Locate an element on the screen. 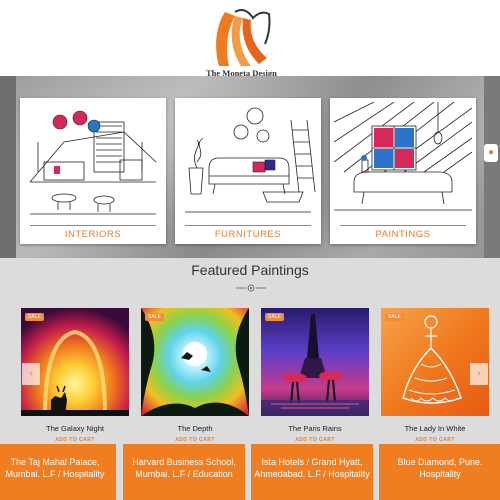 This screenshot has height=500, width=500. chevron-right-icon: › is located at coordinates (479, 373).